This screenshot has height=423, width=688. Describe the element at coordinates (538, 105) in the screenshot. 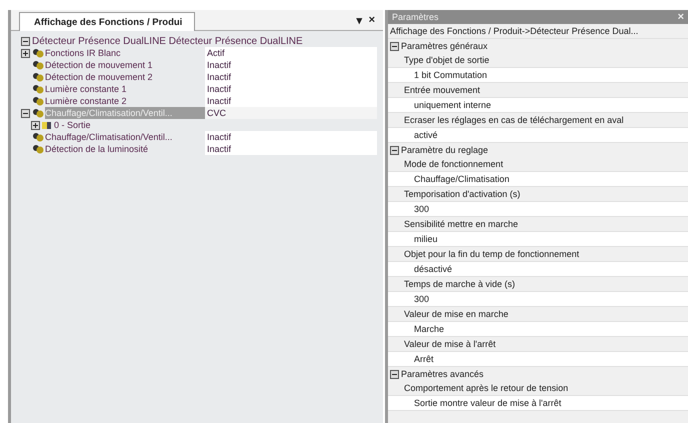

I see `parameter-value: uniquement interne` at that location.